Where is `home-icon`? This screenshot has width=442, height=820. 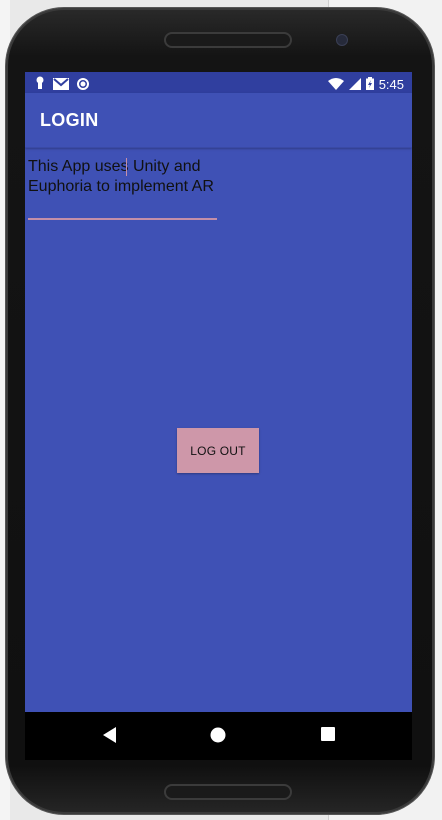 home-icon is located at coordinates (218, 737).